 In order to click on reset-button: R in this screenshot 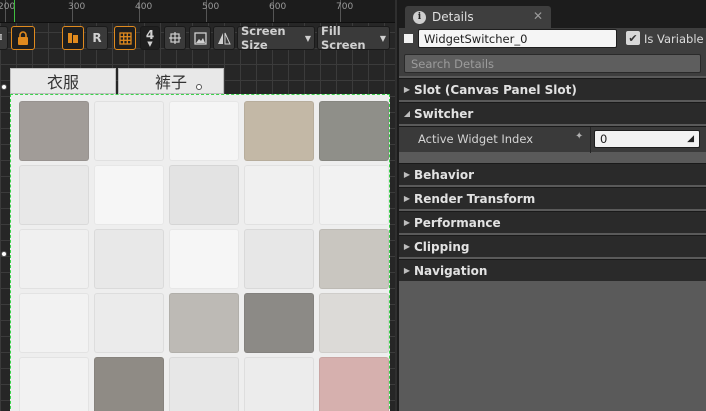, I will do `click(97, 38)`.